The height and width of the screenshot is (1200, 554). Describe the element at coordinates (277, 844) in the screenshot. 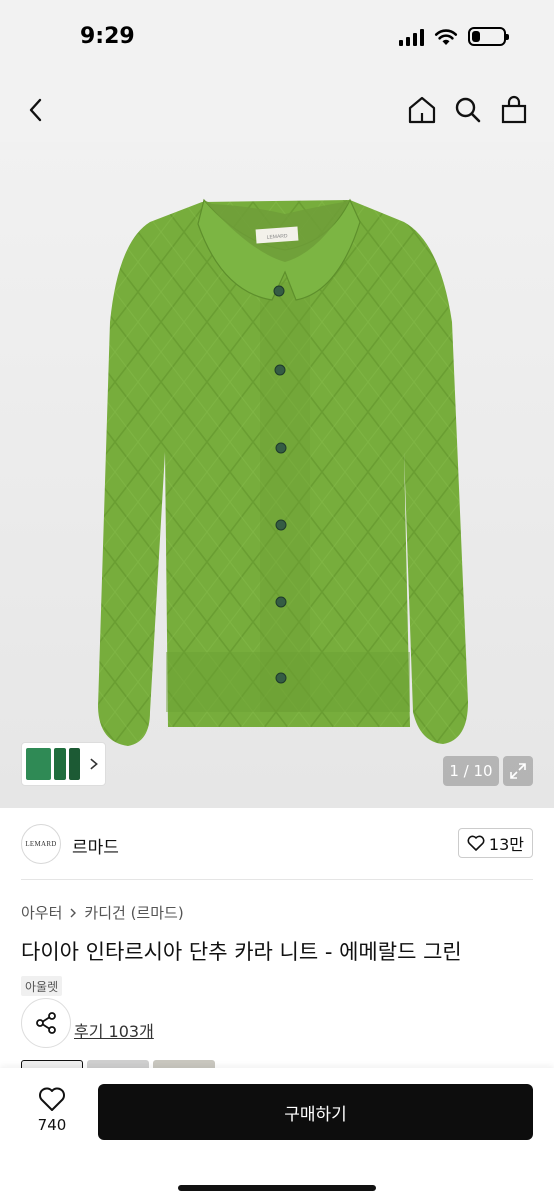

I see `brand-row: LEMARD 르마드 13만` at that location.